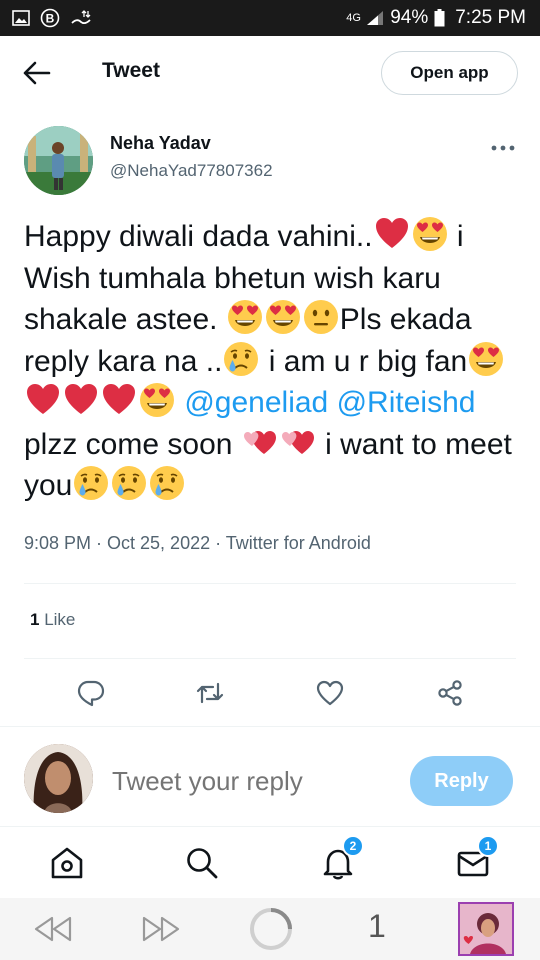  Describe the element at coordinates (58, 778) in the screenshot. I see `user-avatar` at that location.